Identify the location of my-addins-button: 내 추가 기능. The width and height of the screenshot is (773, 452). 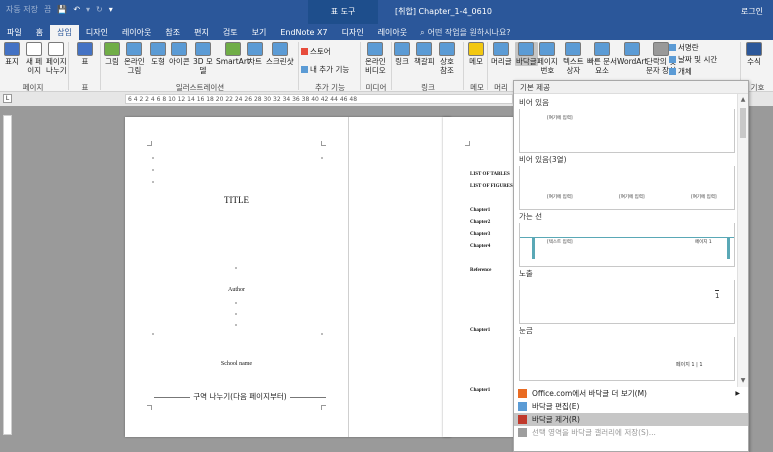
(325, 69).